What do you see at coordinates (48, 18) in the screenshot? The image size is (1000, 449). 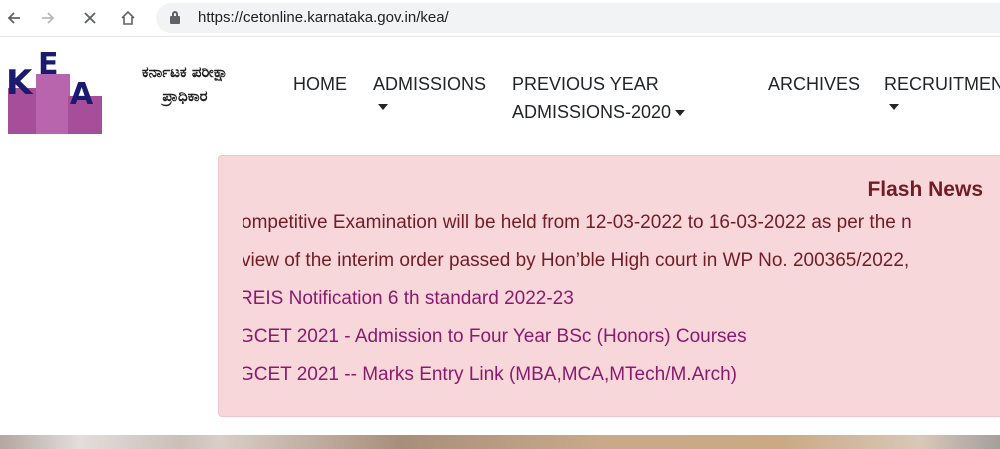 I see `forward-arrow-icon` at bounding box center [48, 18].